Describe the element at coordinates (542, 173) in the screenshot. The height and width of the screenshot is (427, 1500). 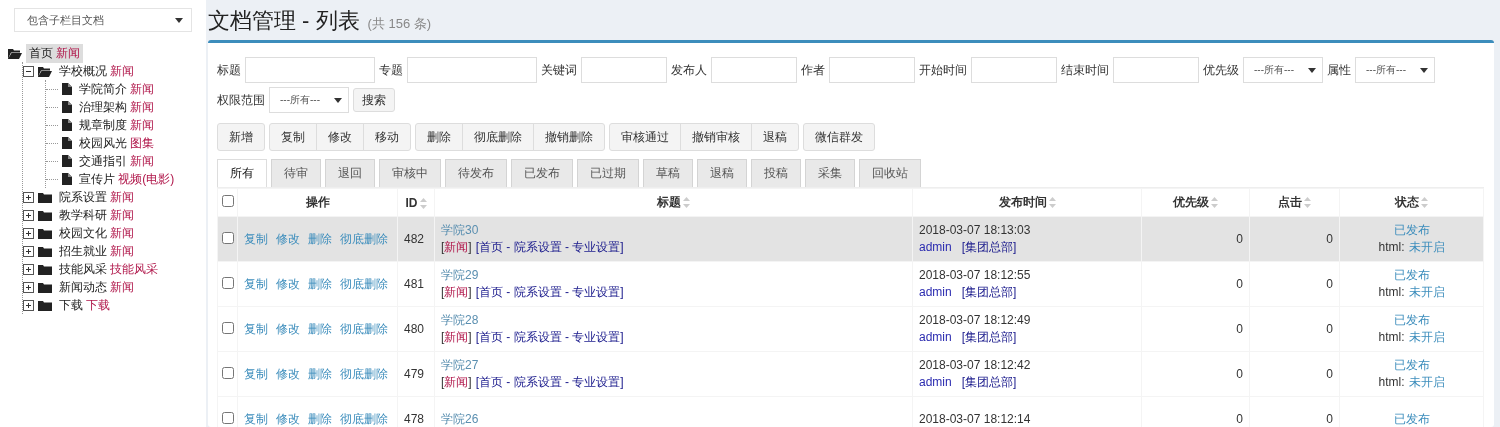
I see `tab: 已发布` at that location.